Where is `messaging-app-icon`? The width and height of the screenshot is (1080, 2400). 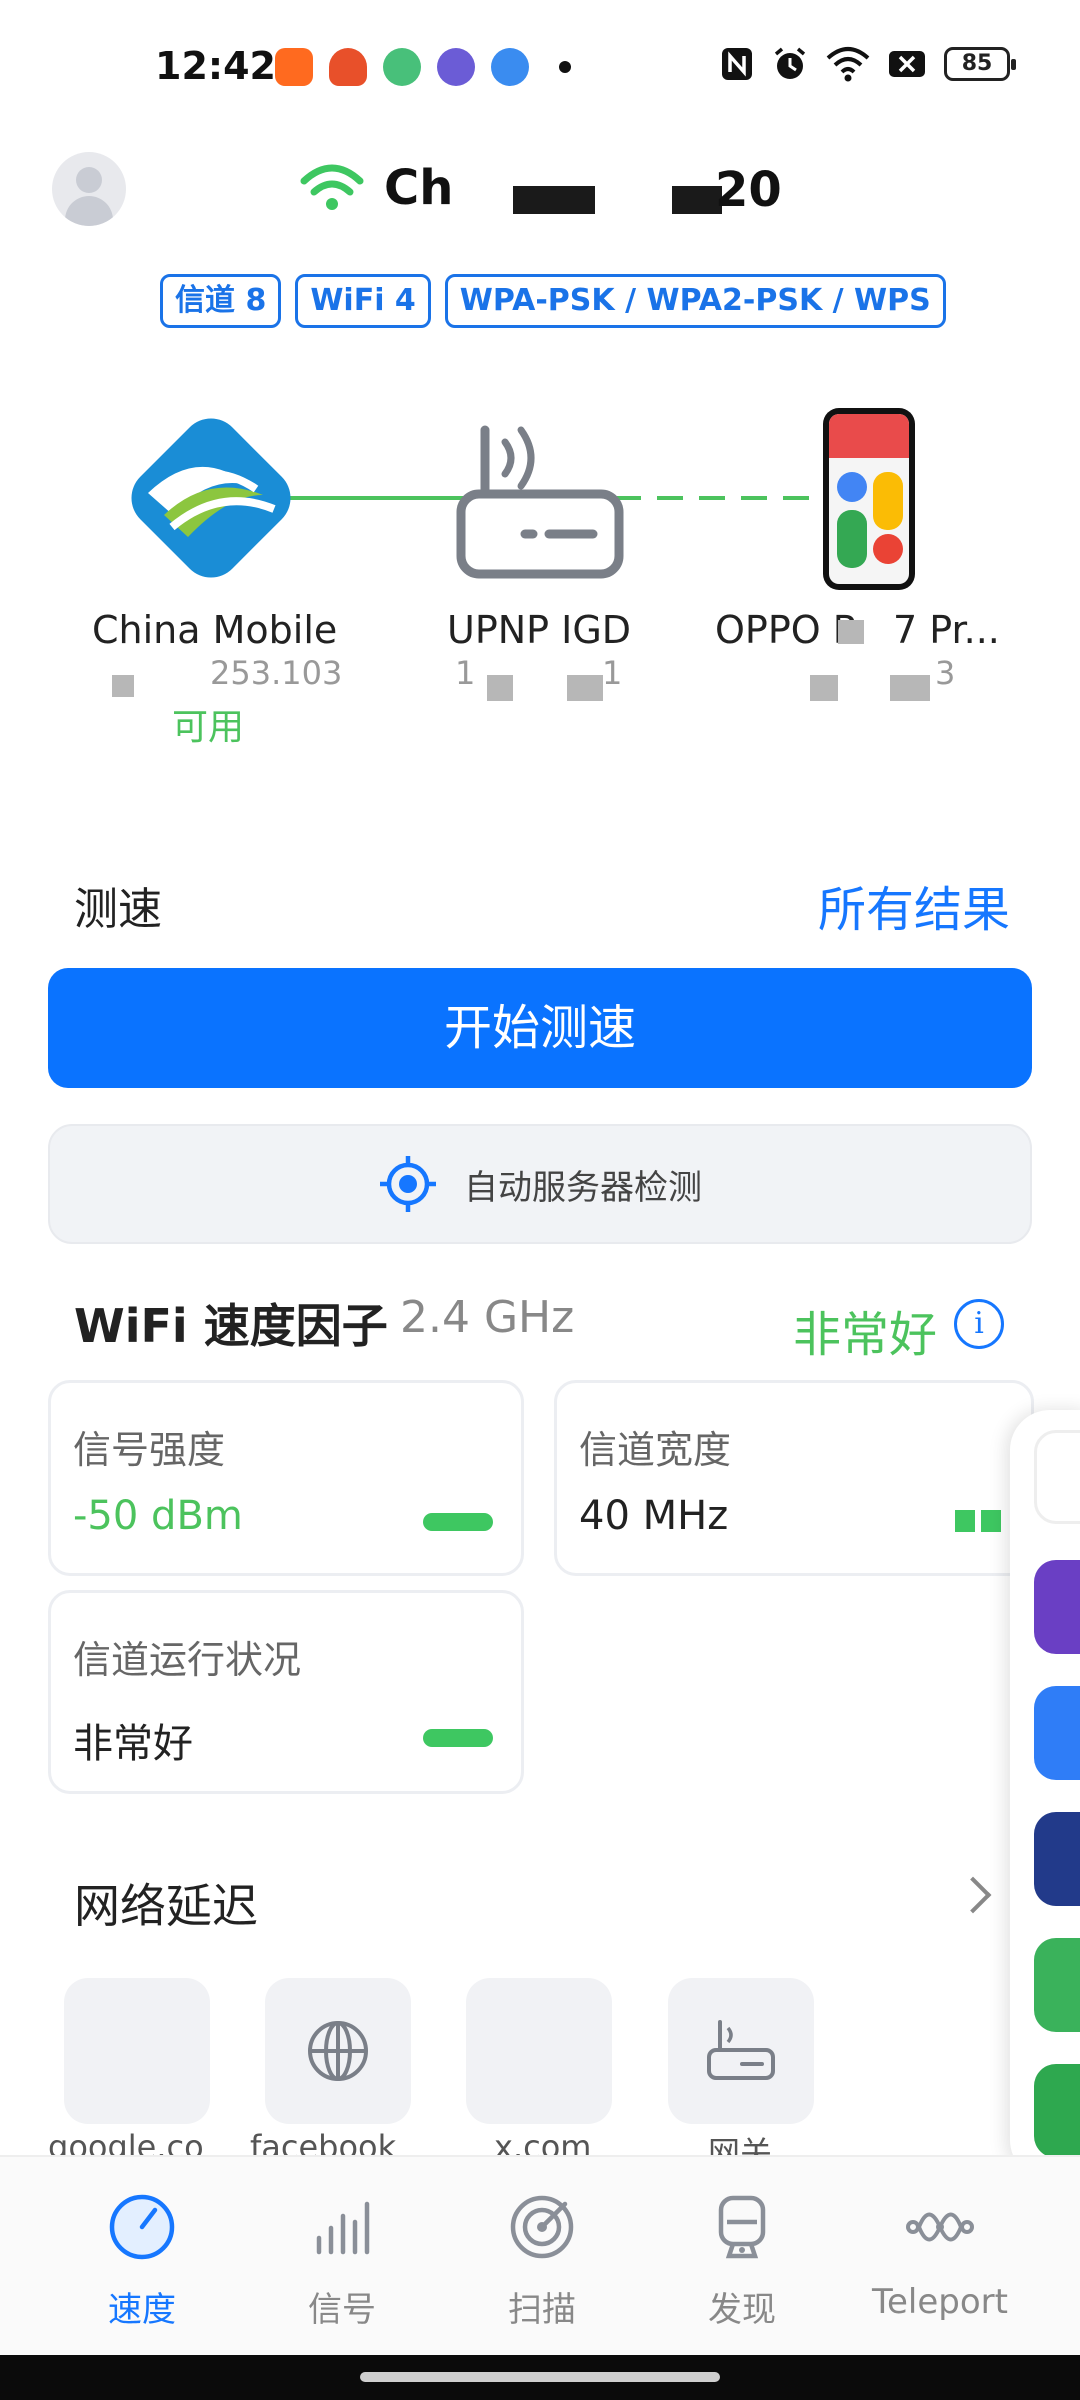 messaging-app-icon is located at coordinates (1057, 1985).